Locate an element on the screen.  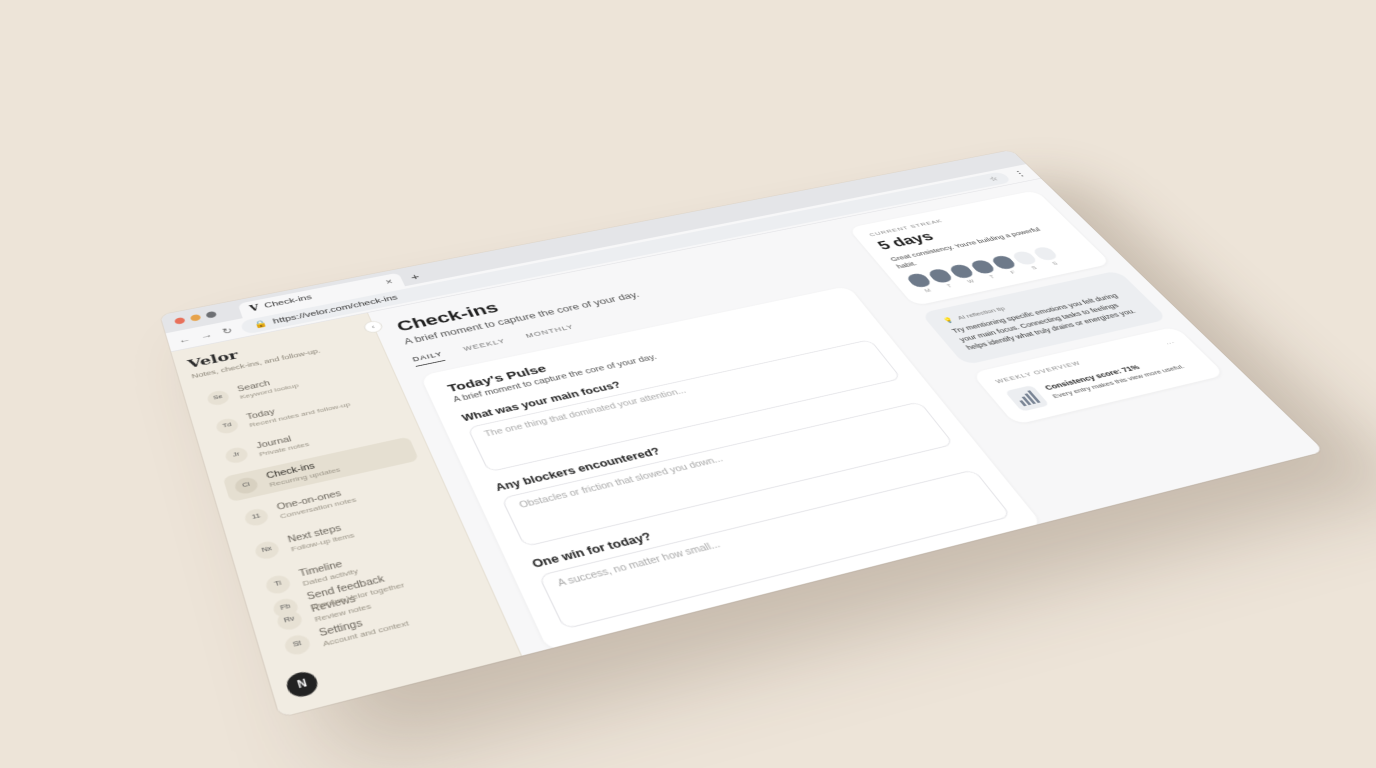
sidebar-item-badge: Ci is located at coordinates (246, 485).